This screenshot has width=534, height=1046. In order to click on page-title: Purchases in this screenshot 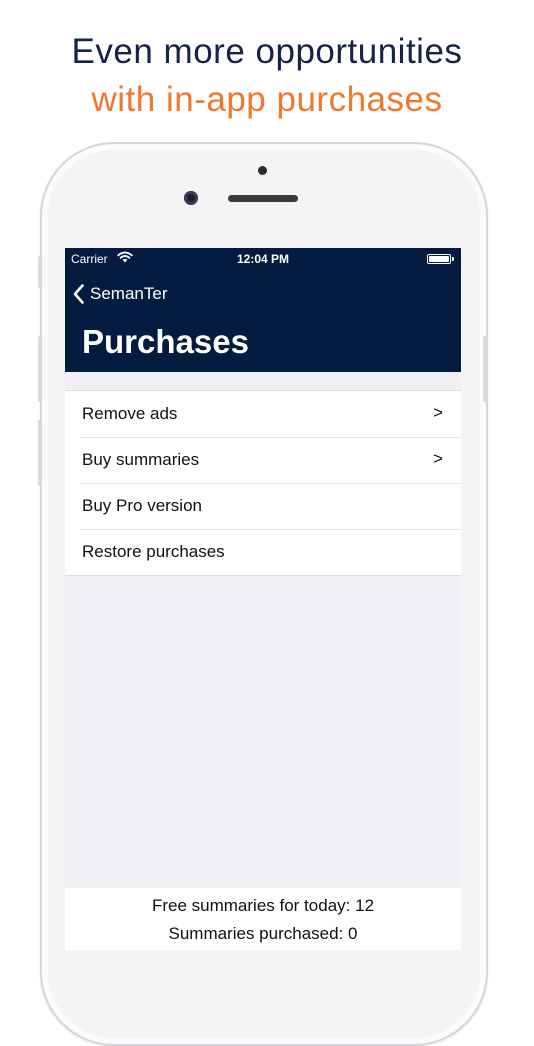, I will do `click(165, 341)`.